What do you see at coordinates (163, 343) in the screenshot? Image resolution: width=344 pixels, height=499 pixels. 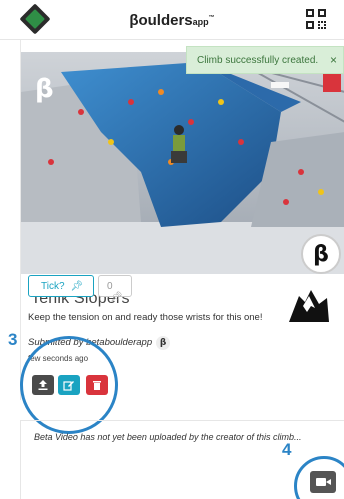 I see `beta-mini-icon: β` at bounding box center [163, 343].